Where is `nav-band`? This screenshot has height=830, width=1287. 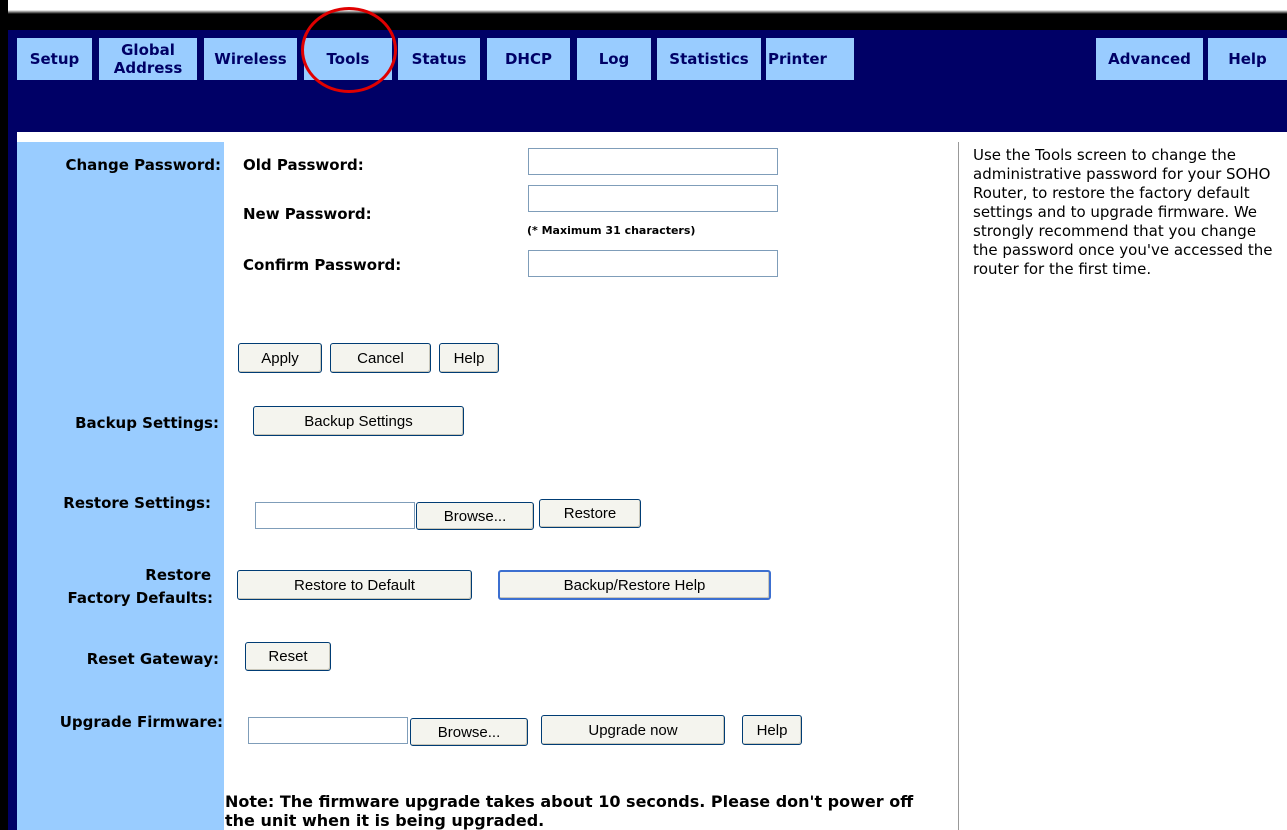 nav-band is located at coordinates (647, 108).